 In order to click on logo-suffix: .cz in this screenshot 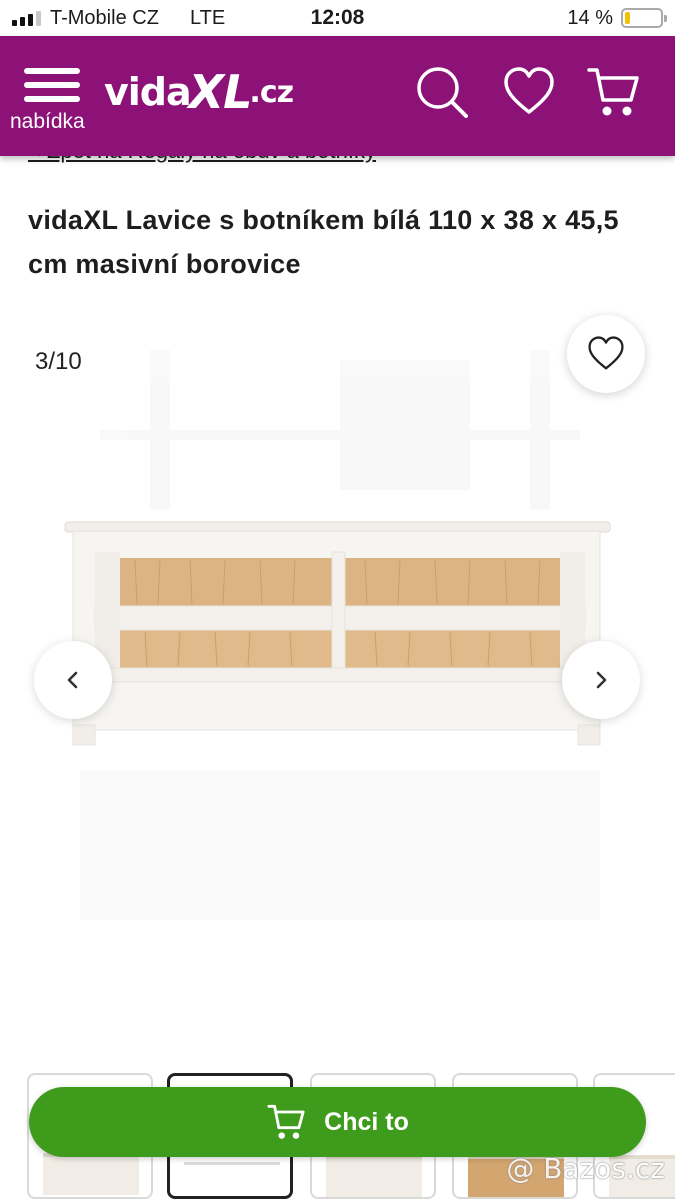, I will do `click(271, 92)`.